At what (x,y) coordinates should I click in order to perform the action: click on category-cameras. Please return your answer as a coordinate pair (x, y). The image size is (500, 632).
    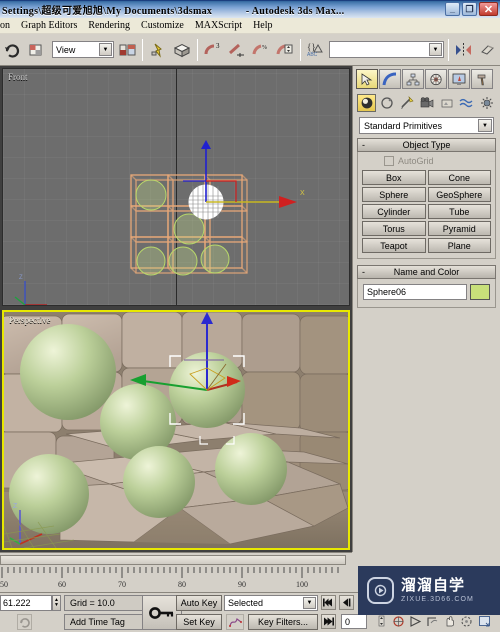
    Looking at the image, I should click on (426, 103).